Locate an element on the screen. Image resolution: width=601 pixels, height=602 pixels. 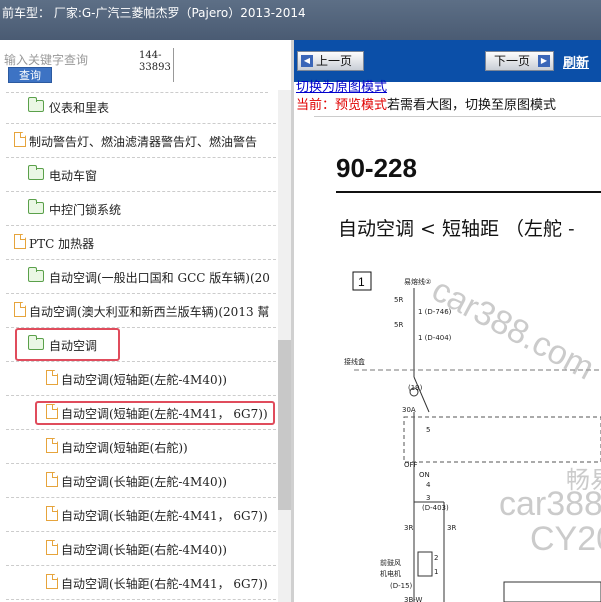
wire-label: 30A is located at coordinates (409, 410).